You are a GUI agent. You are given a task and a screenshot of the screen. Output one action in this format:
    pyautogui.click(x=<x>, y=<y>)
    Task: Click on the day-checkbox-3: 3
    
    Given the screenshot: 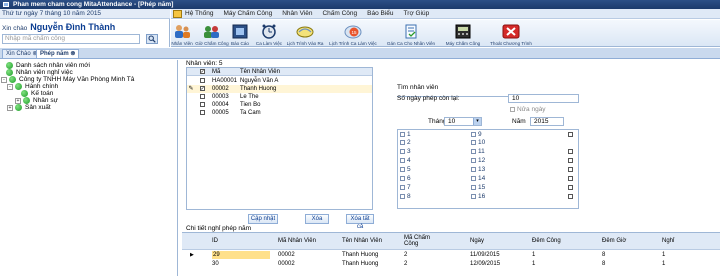 What is the action you would take?
    pyautogui.click(x=405, y=151)
    